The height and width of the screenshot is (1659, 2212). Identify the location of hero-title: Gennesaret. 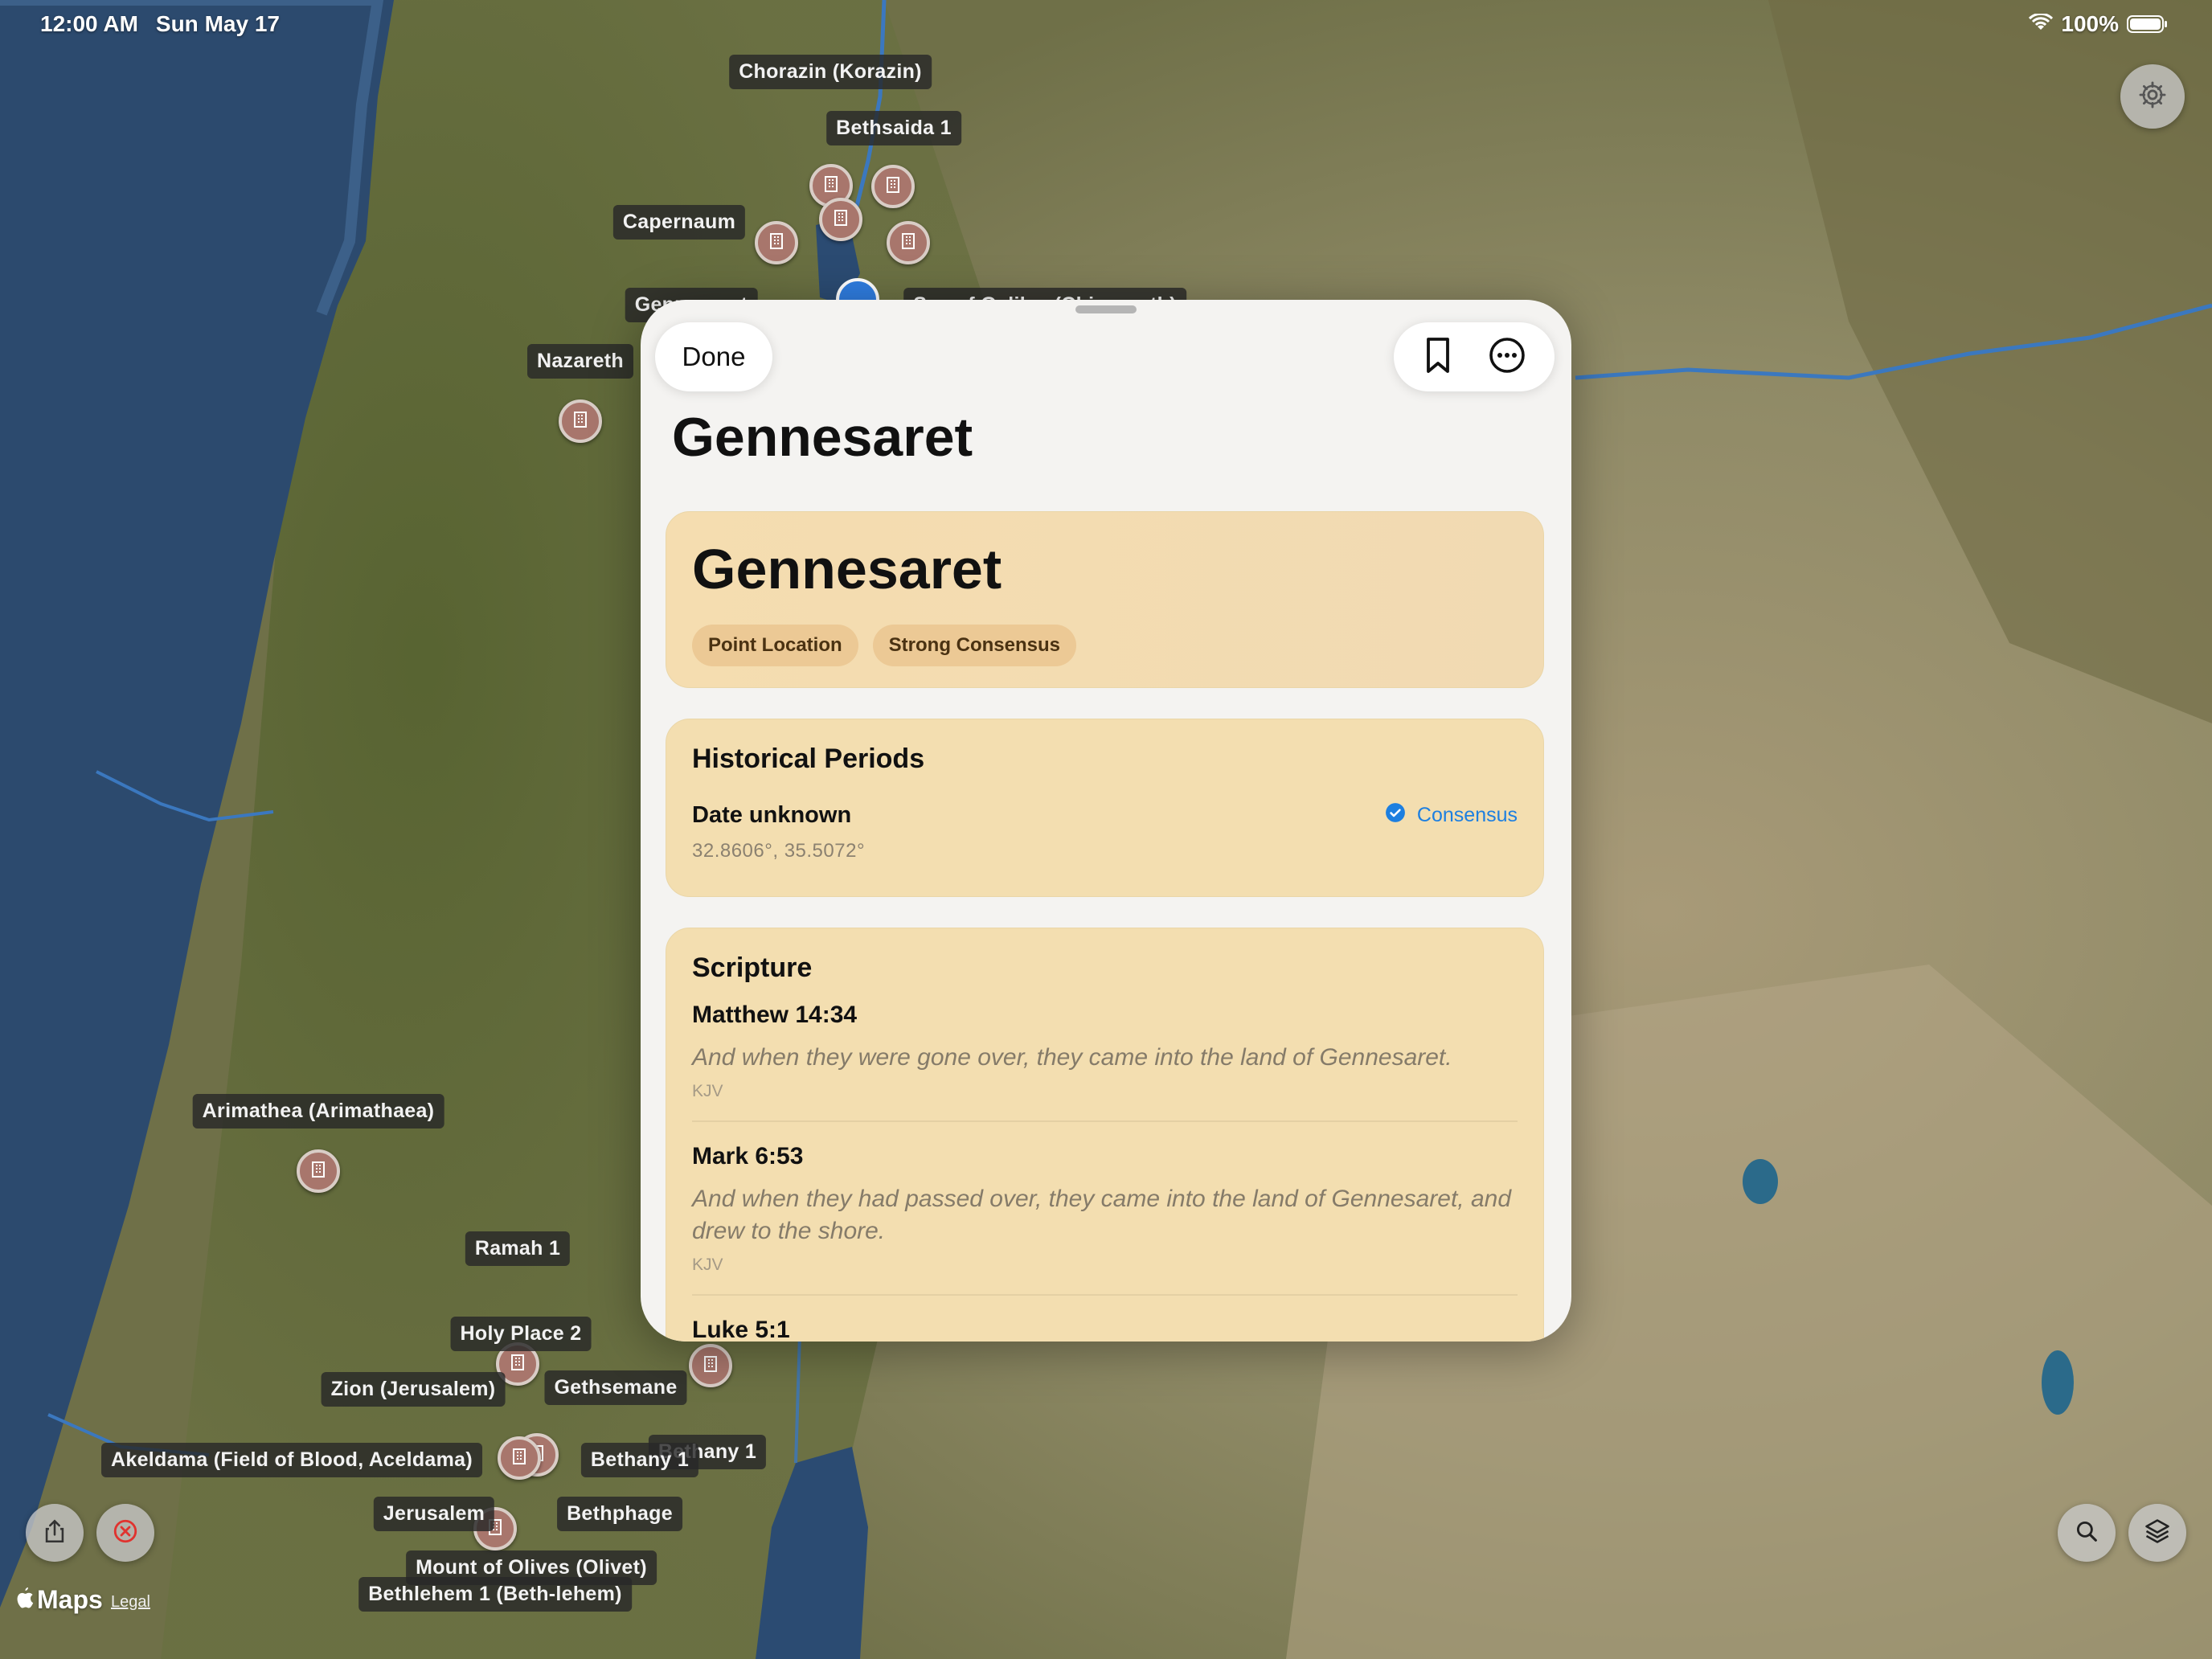
(847, 569).